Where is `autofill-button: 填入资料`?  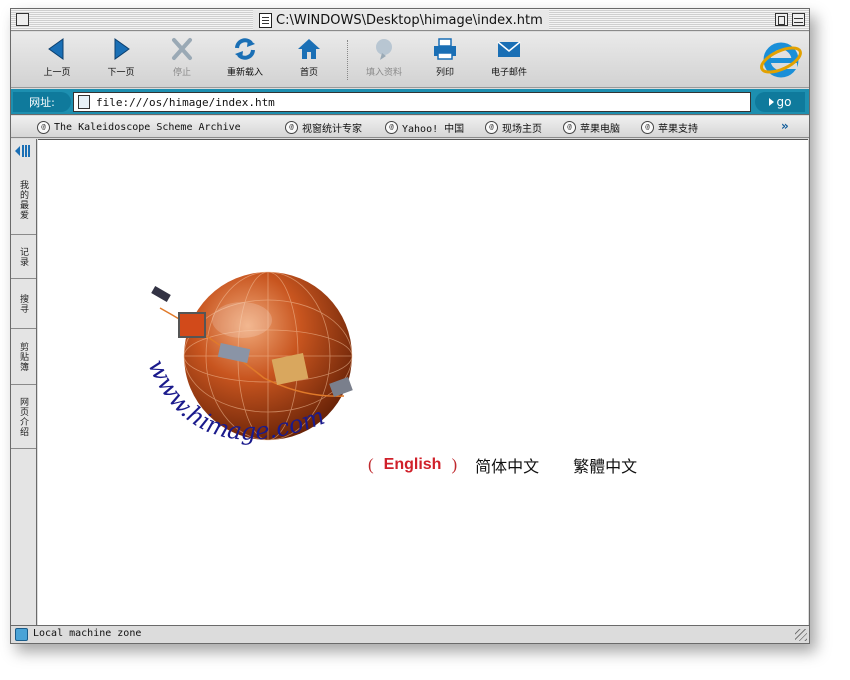
autofill-button: 填入资料 is located at coordinates (384, 60).